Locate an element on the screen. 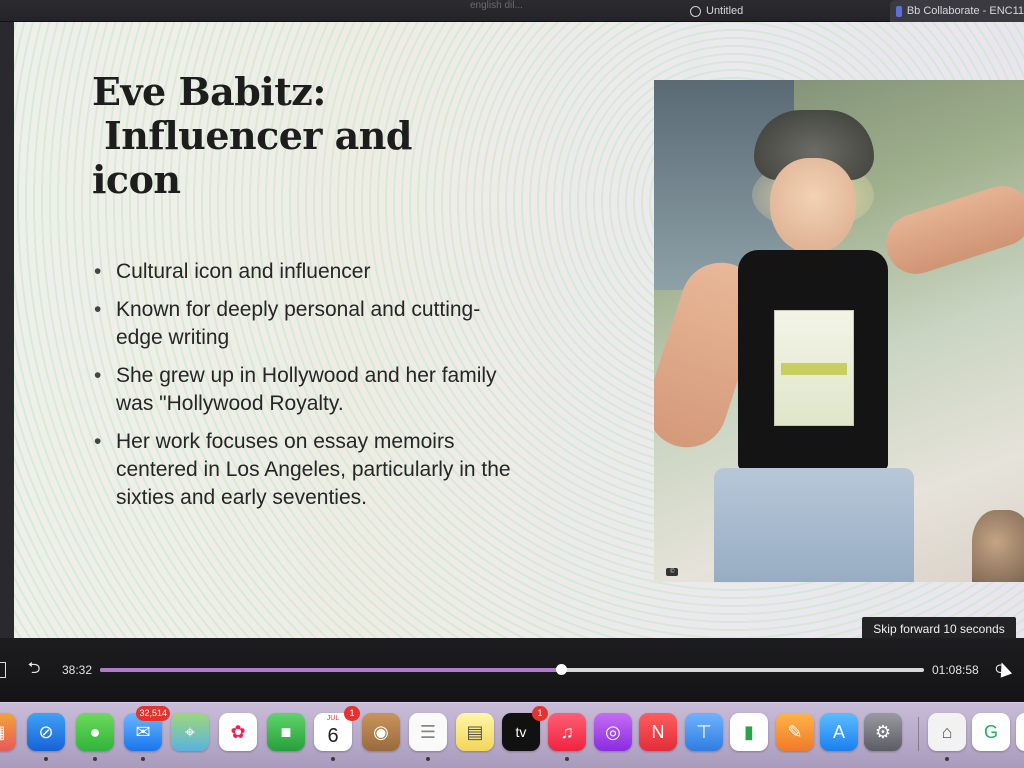 The width and height of the screenshot is (1024, 768). photo-denim-skirt is located at coordinates (814, 525).